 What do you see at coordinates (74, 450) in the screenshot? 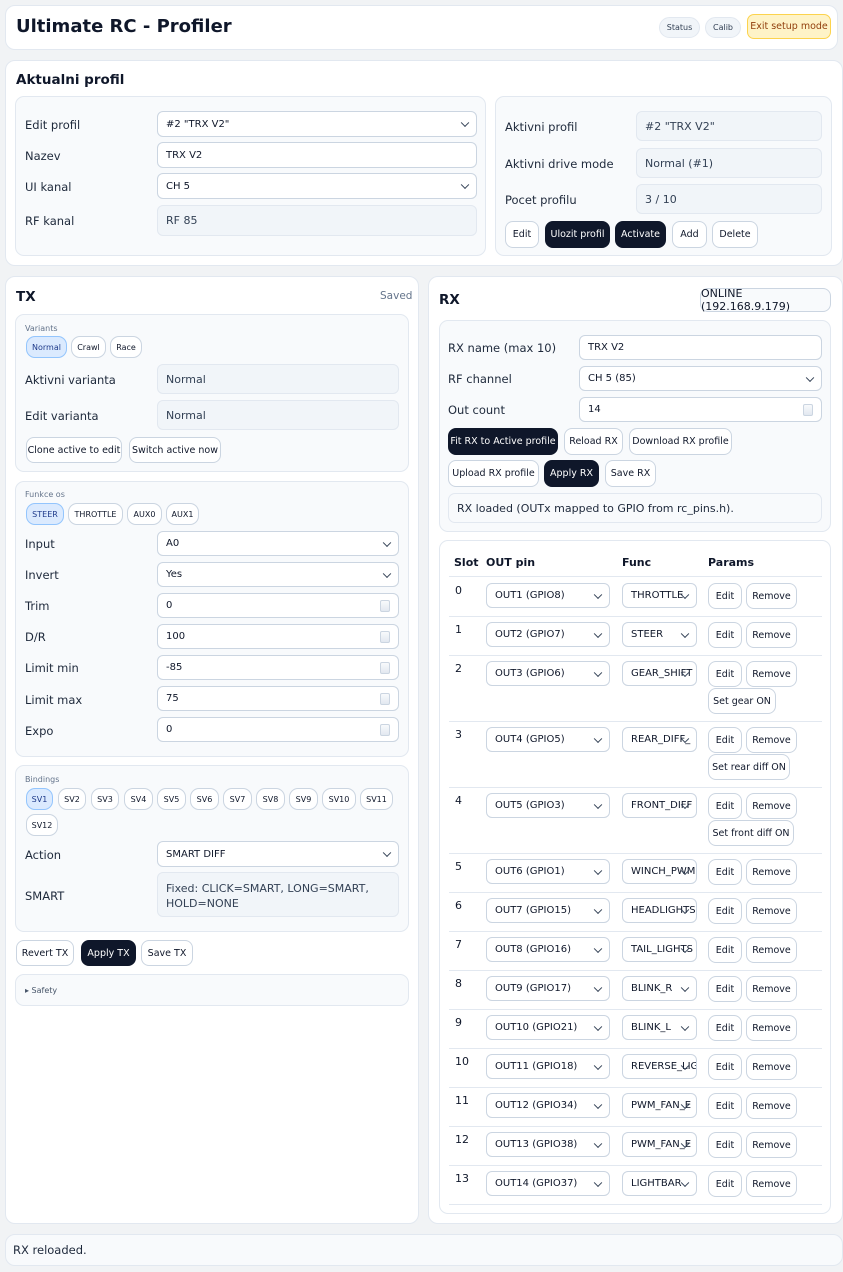
I see `clone-active-button: Clone active to edit` at bounding box center [74, 450].